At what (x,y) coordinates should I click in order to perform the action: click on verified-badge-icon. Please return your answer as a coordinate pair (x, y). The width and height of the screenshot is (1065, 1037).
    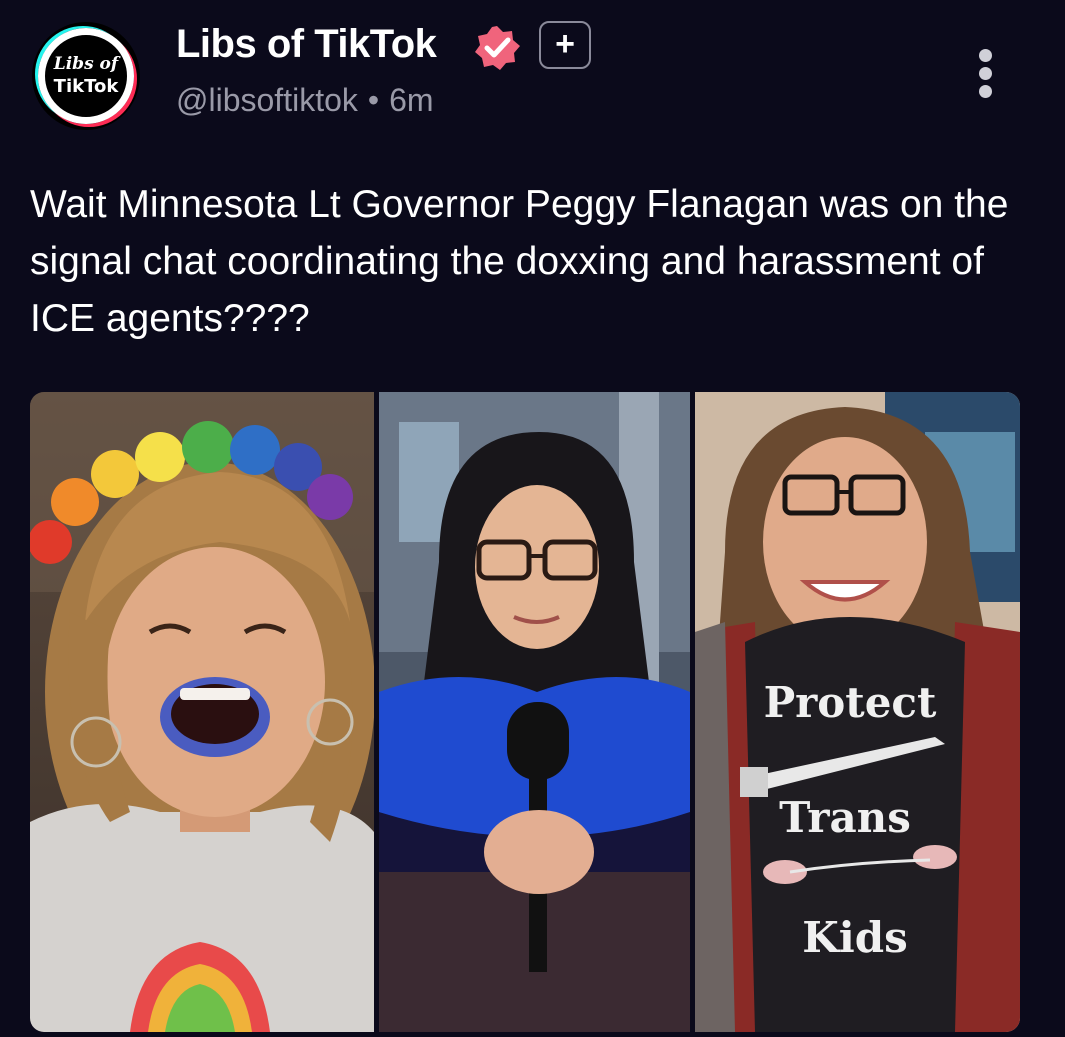
    Looking at the image, I should click on (497, 48).